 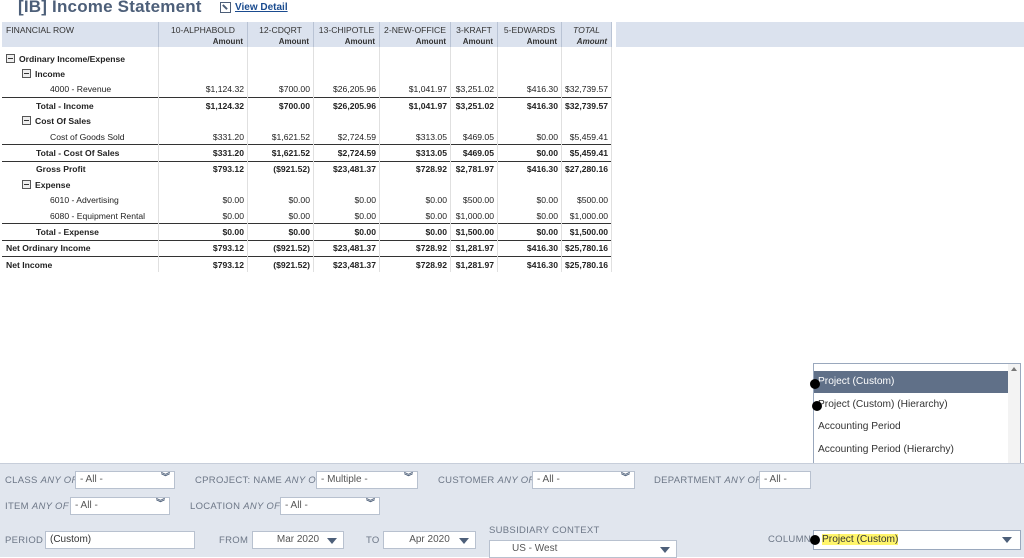 What do you see at coordinates (203, 34) in the screenshot?
I see `col-header-alphabold: 10-ALPHABOLD Amount` at bounding box center [203, 34].